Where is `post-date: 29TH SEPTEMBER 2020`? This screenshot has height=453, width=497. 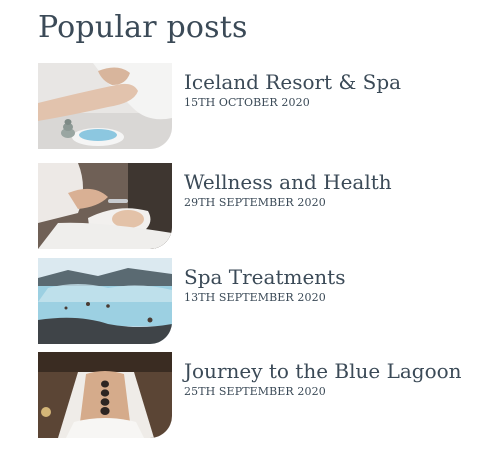 post-date: 29TH SEPTEMBER 2020 is located at coordinates (255, 202).